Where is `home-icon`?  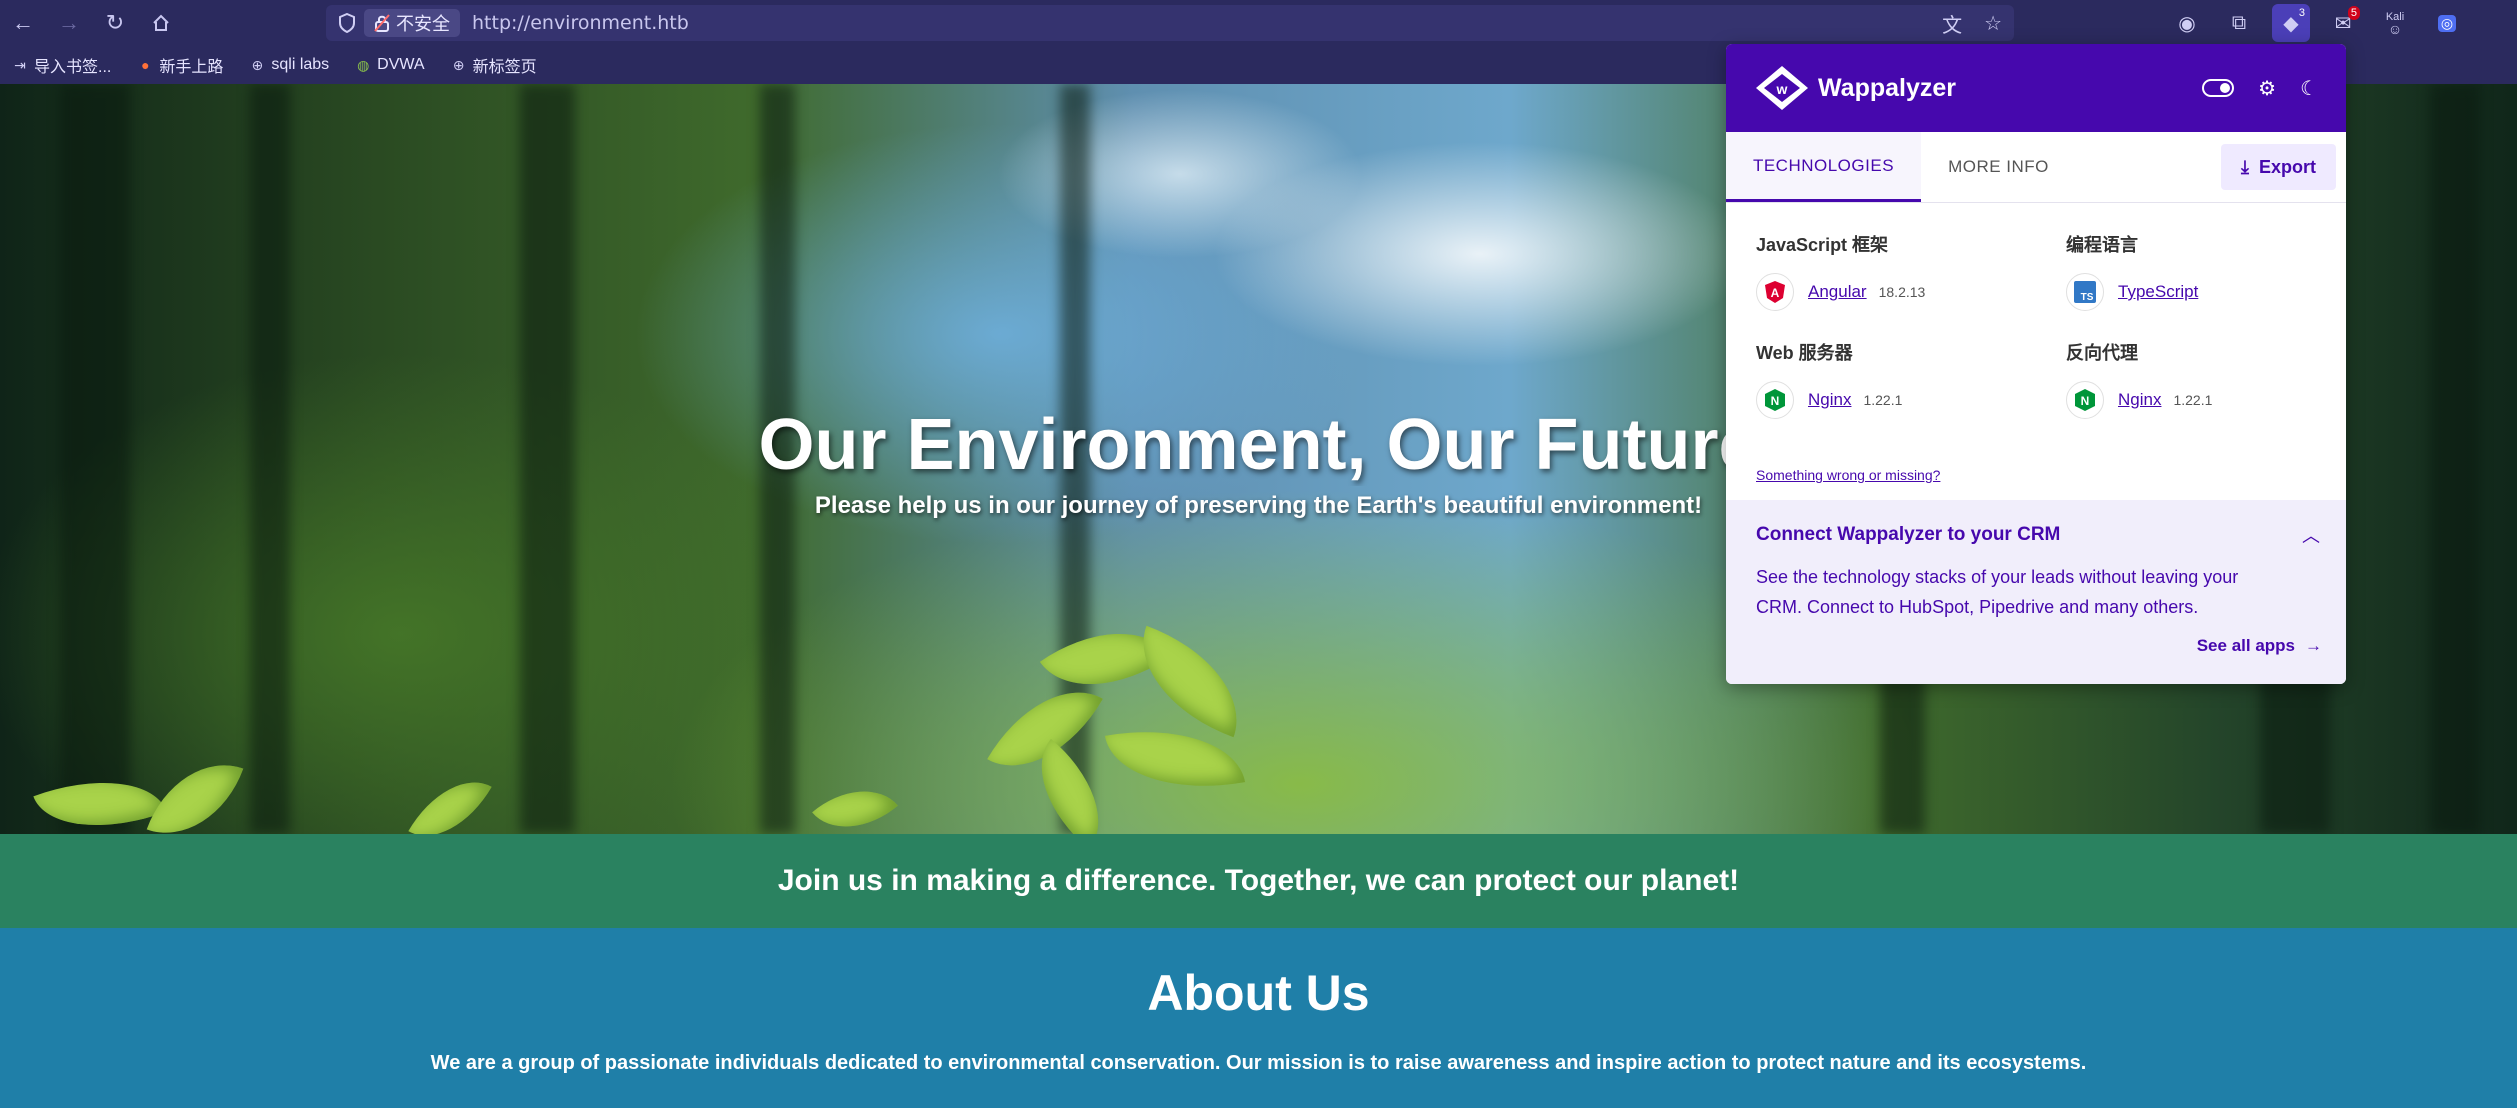
home-icon is located at coordinates (161, 22).